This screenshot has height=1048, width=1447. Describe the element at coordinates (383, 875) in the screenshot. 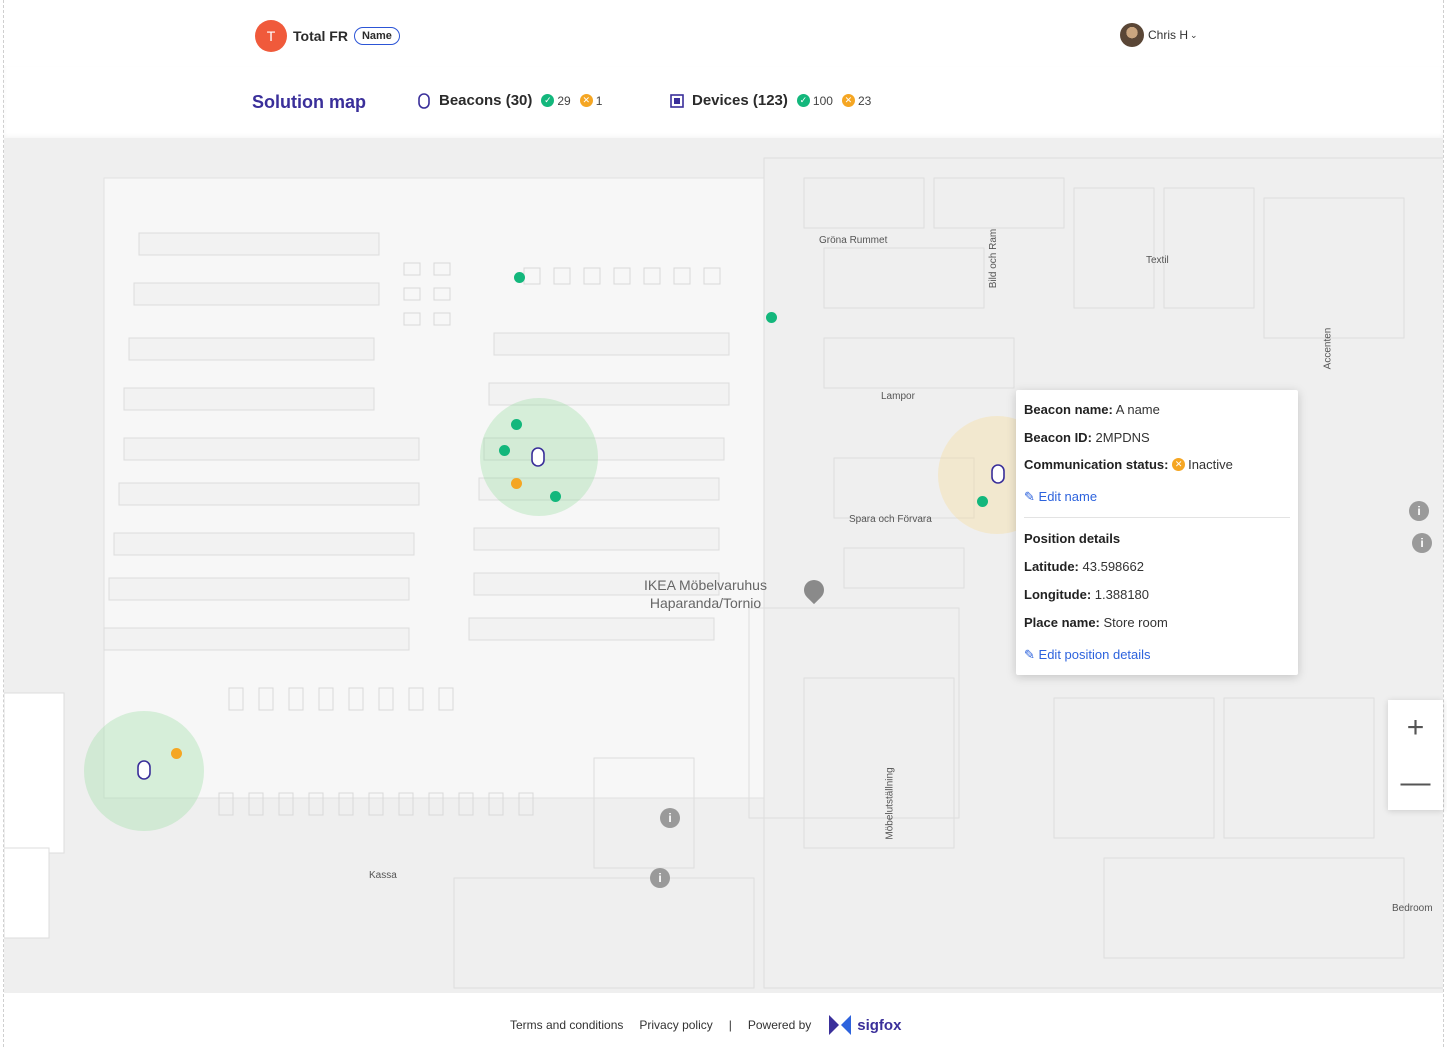

I see `map-label: Kassa` at that location.